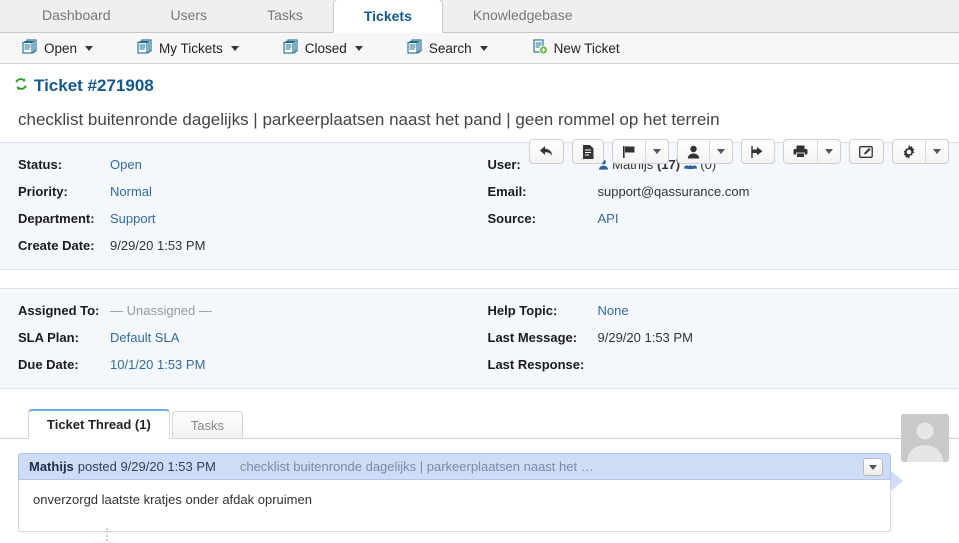 The image size is (959, 543). I want to click on note-button, so click(588, 151).